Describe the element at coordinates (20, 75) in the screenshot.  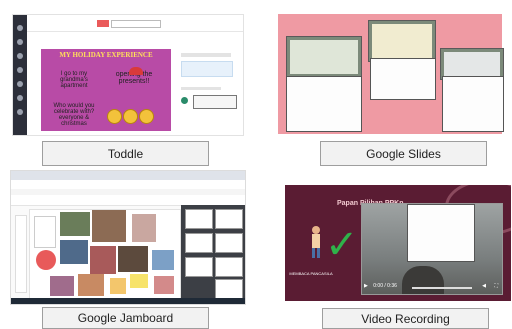
I see `toddle-sidebar-rail` at that location.